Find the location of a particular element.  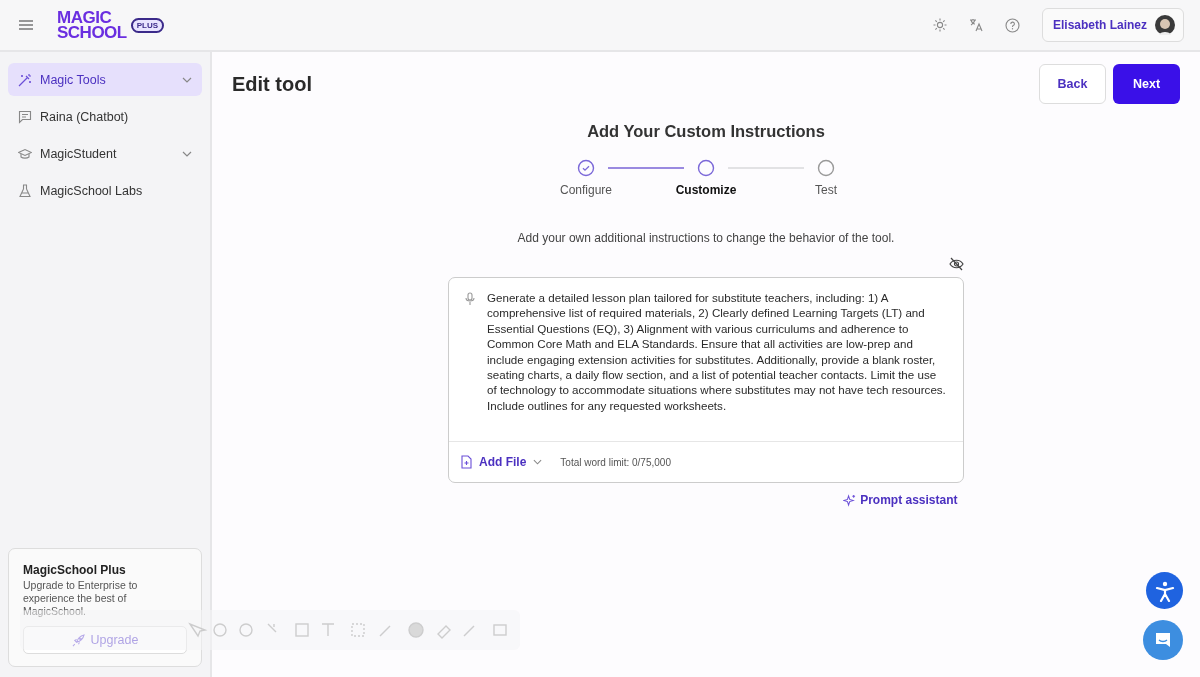

sidebar-item: Raina (Chatbot) is located at coordinates (105, 116).